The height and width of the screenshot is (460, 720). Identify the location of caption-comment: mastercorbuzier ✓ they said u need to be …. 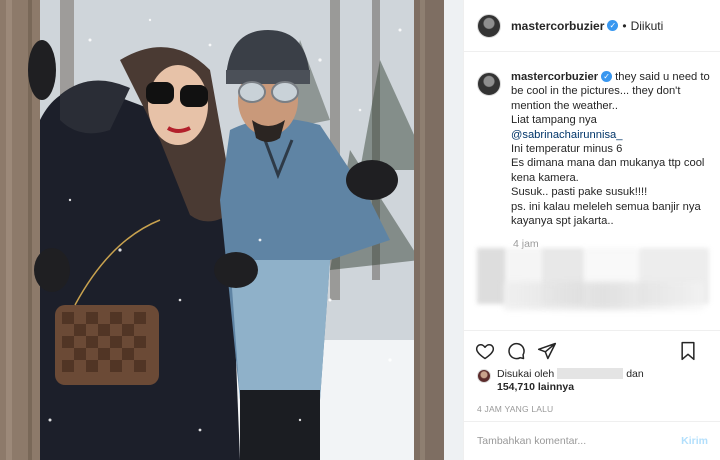
(595, 149).